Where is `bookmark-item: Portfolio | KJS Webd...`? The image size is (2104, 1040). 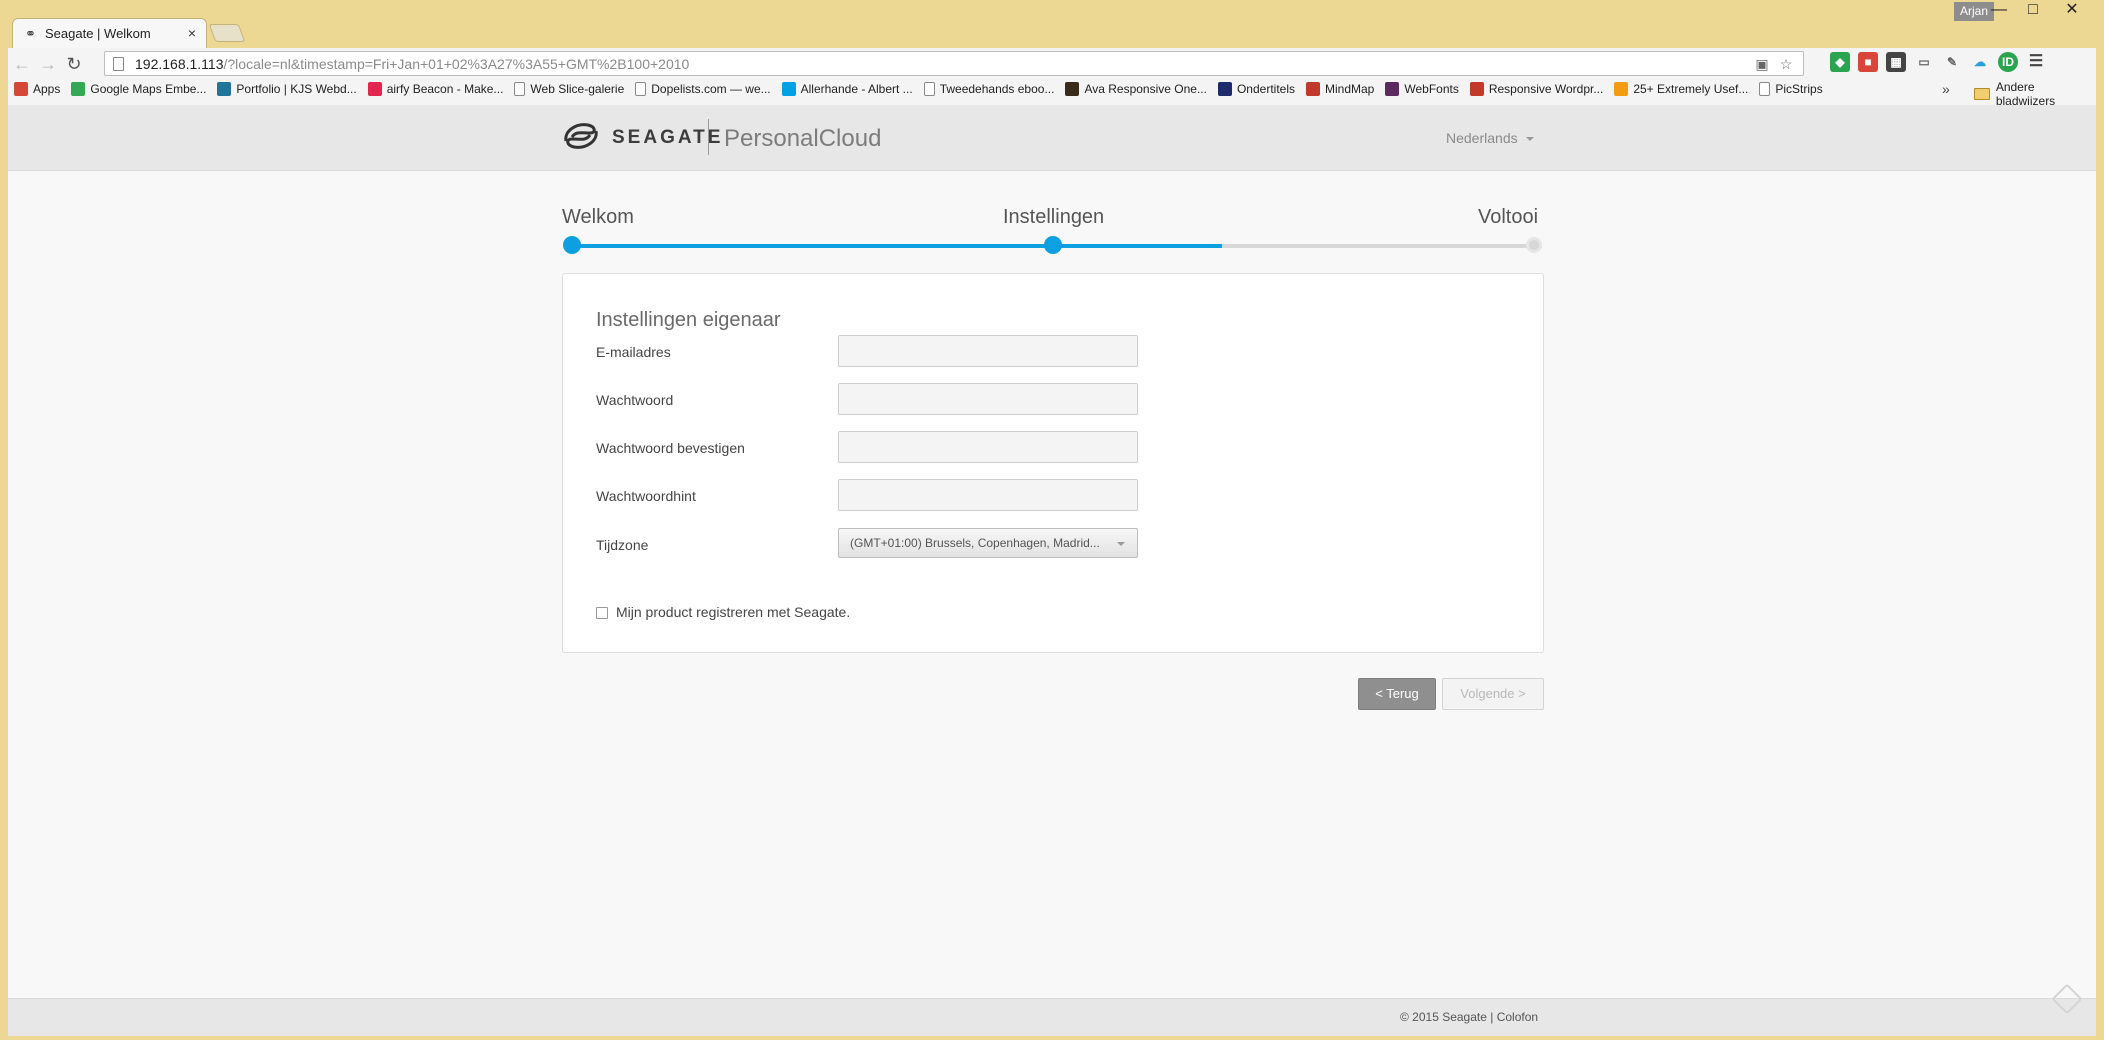
bookmark-item: Portfolio | KJS Webd... is located at coordinates (287, 89).